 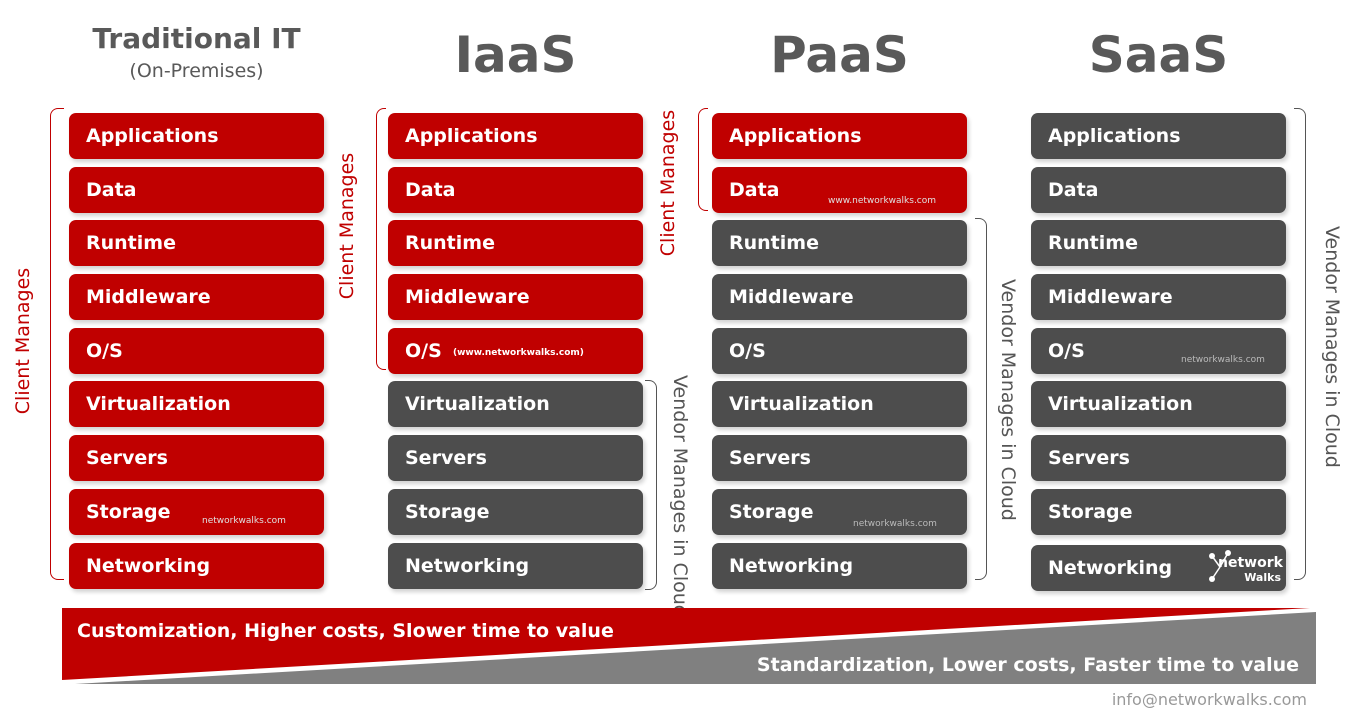 I want to click on vendor-bracket-paas, so click(x=981, y=399).